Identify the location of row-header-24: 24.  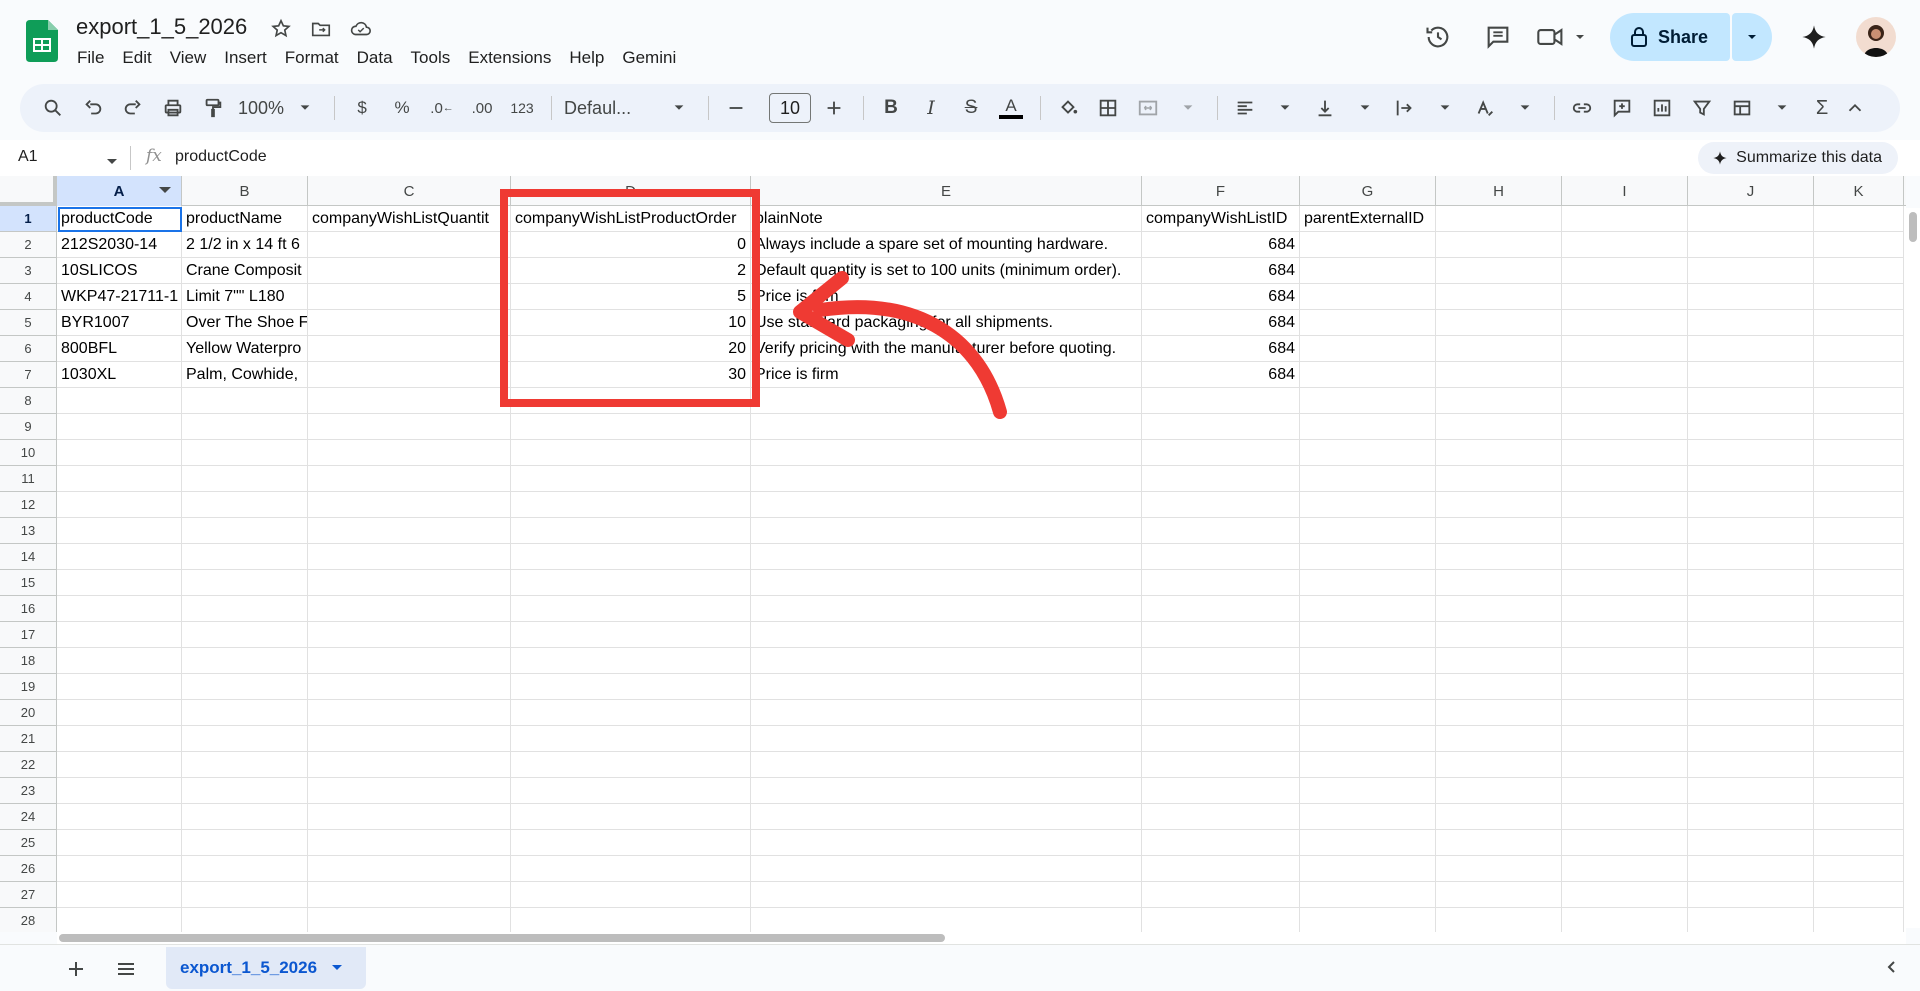
(28, 817).